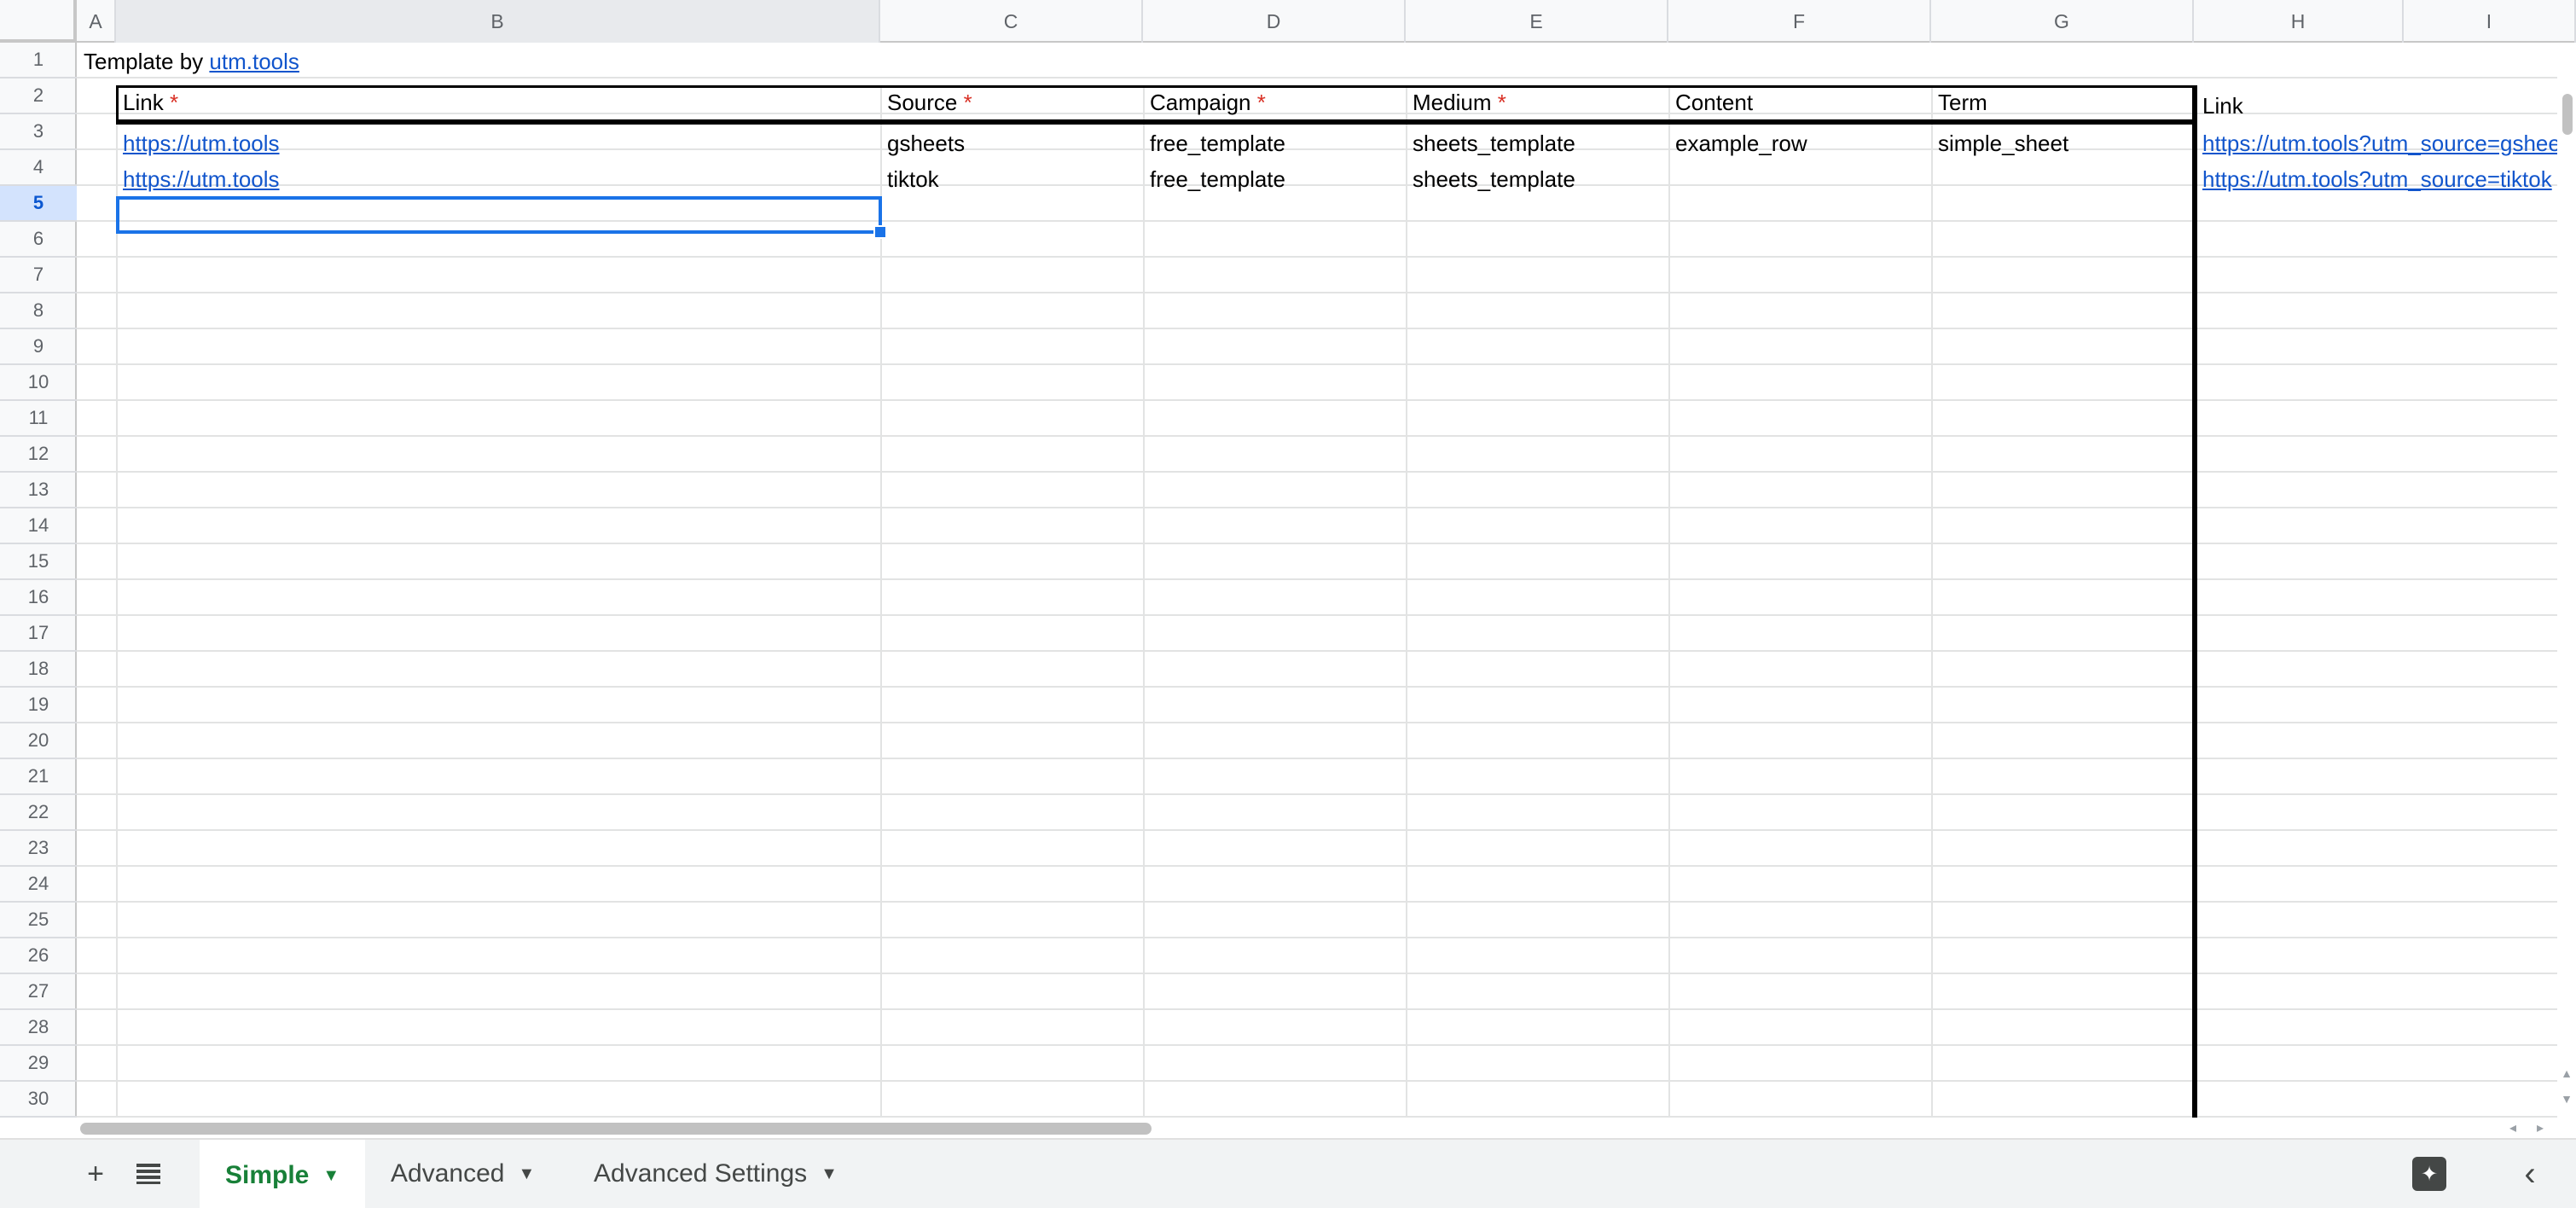  What do you see at coordinates (616, 1129) in the screenshot?
I see `horizontal-scroll-thumb` at bounding box center [616, 1129].